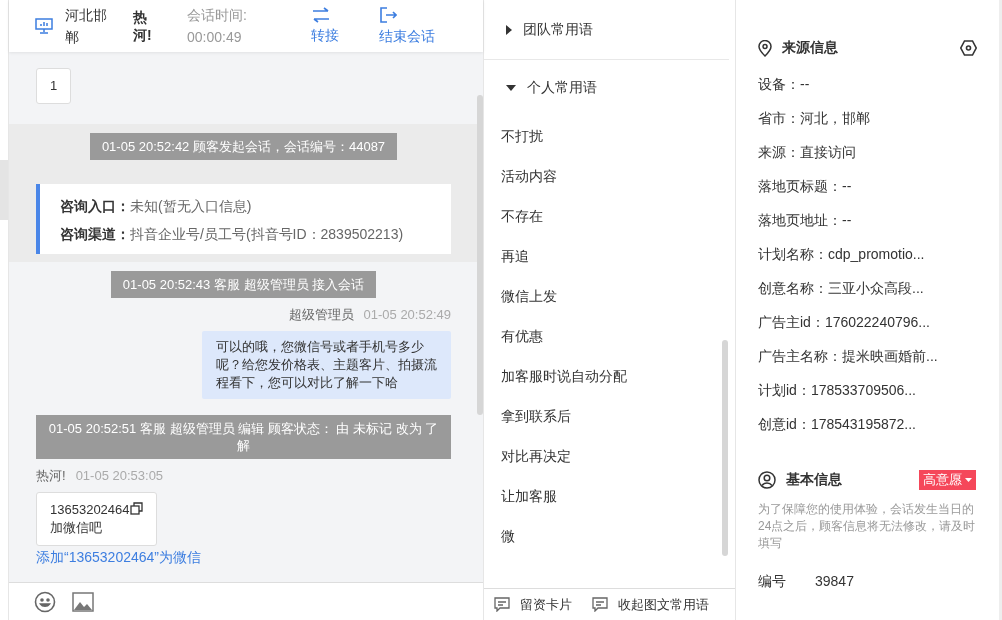 This screenshot has height=620, width=1002. I want to click on system-message: 01-05 20:52:43 客服 超级管理员 接入会话, so click(243, 284).